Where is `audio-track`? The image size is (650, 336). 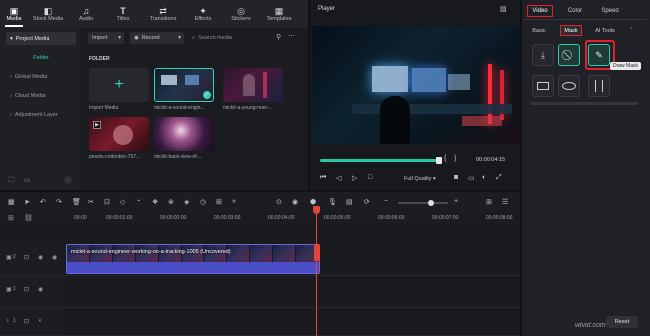
audio-track is located at coordinates (292, 322).